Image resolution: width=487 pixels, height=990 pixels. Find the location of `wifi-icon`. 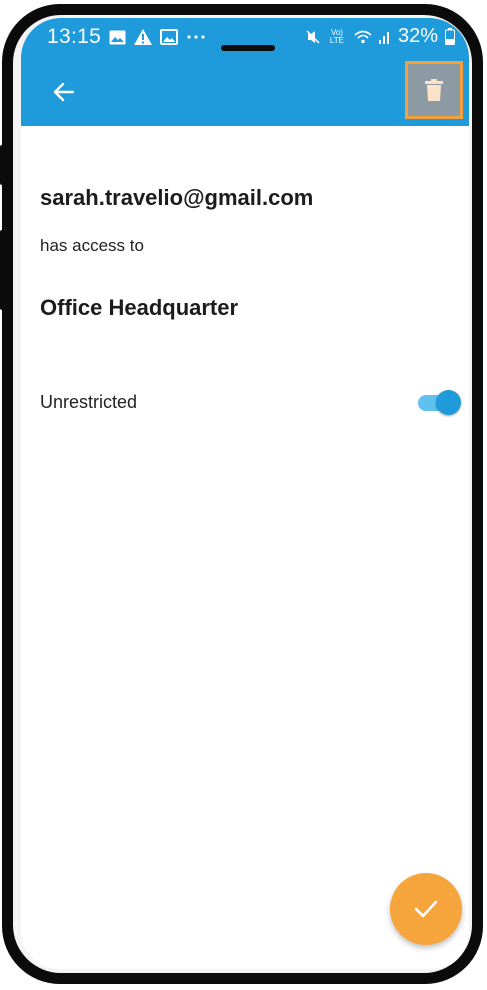

wifi-icon is located at coordinates (363, 36).